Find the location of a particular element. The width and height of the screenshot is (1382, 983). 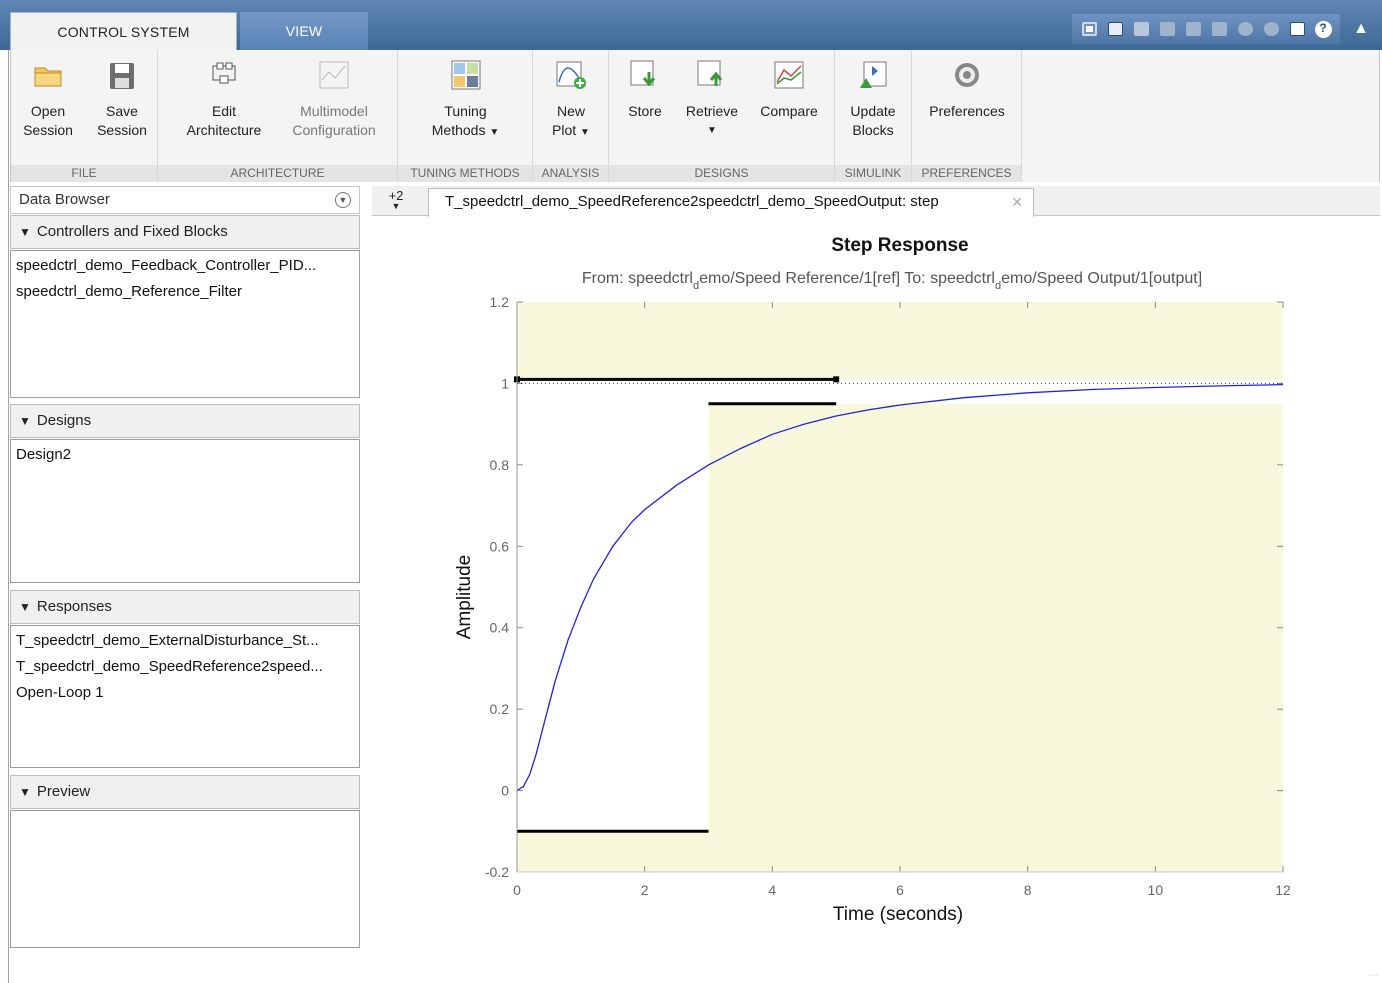

retrieve-caret: ▼ is located at coordinates (712, 130).